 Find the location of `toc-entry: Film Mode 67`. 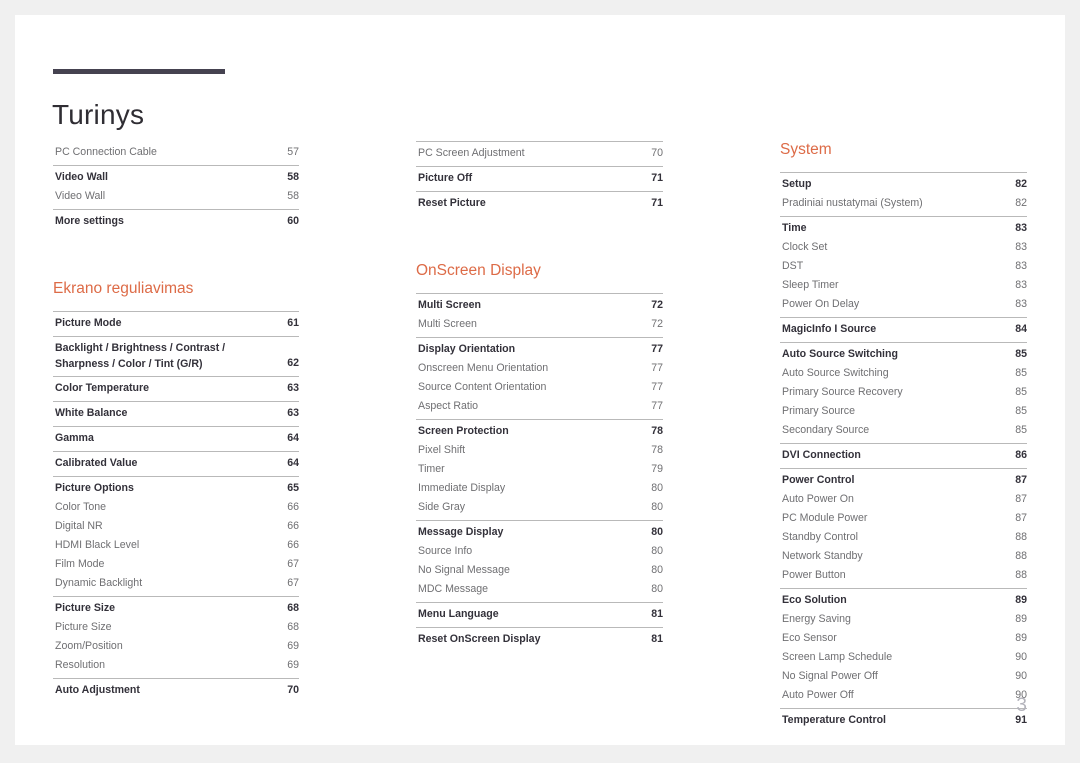

toc-entry: Film Mode 67 is located at coordinates (176, 564).